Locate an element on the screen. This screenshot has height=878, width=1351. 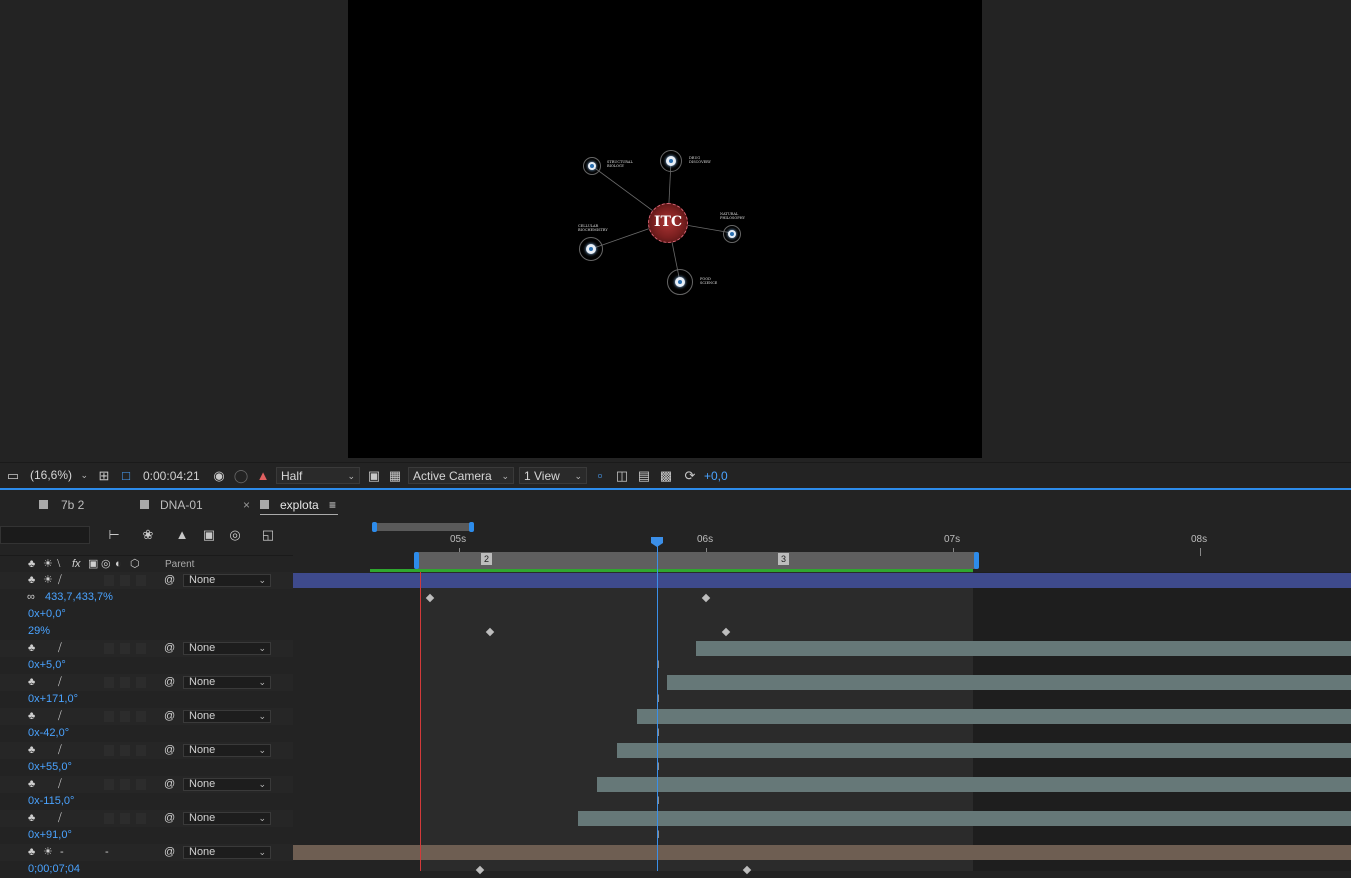
property-value: 0x-115,0° is located at coordinates (51, 801).